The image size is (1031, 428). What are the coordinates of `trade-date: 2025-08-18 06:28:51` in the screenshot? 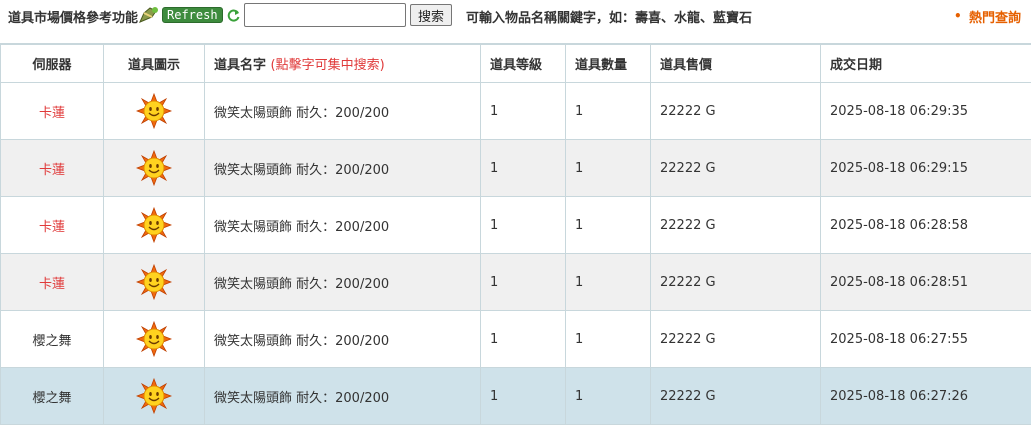 It's located at (925, 282).